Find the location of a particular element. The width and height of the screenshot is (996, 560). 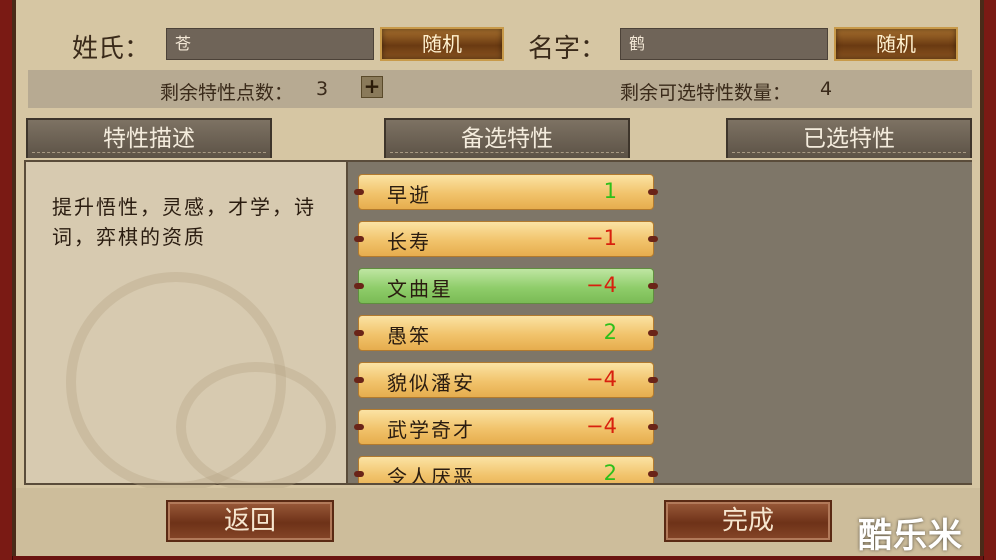

trait-cost: 1 is located at coordinates (610, 191).